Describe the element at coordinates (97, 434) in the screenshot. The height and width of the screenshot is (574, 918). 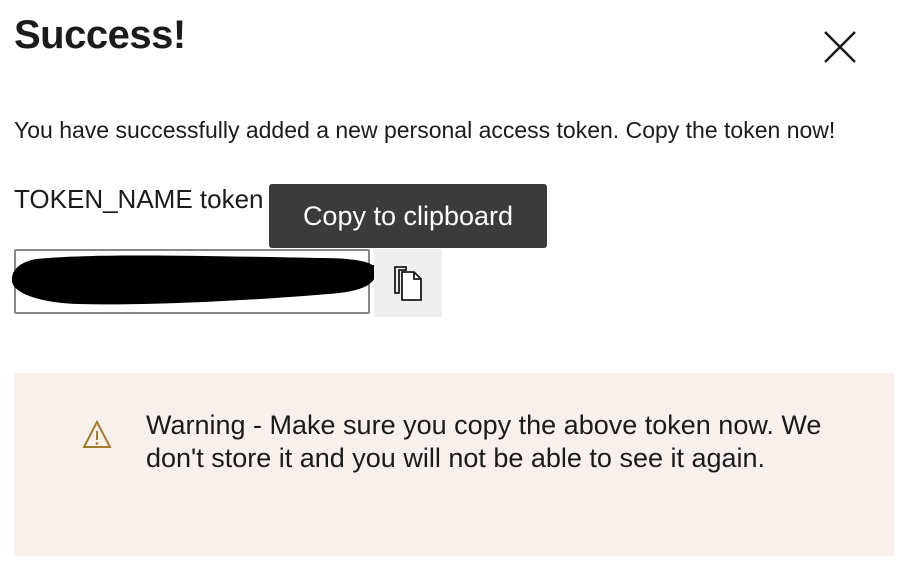
I see `warning-icon` at that location.